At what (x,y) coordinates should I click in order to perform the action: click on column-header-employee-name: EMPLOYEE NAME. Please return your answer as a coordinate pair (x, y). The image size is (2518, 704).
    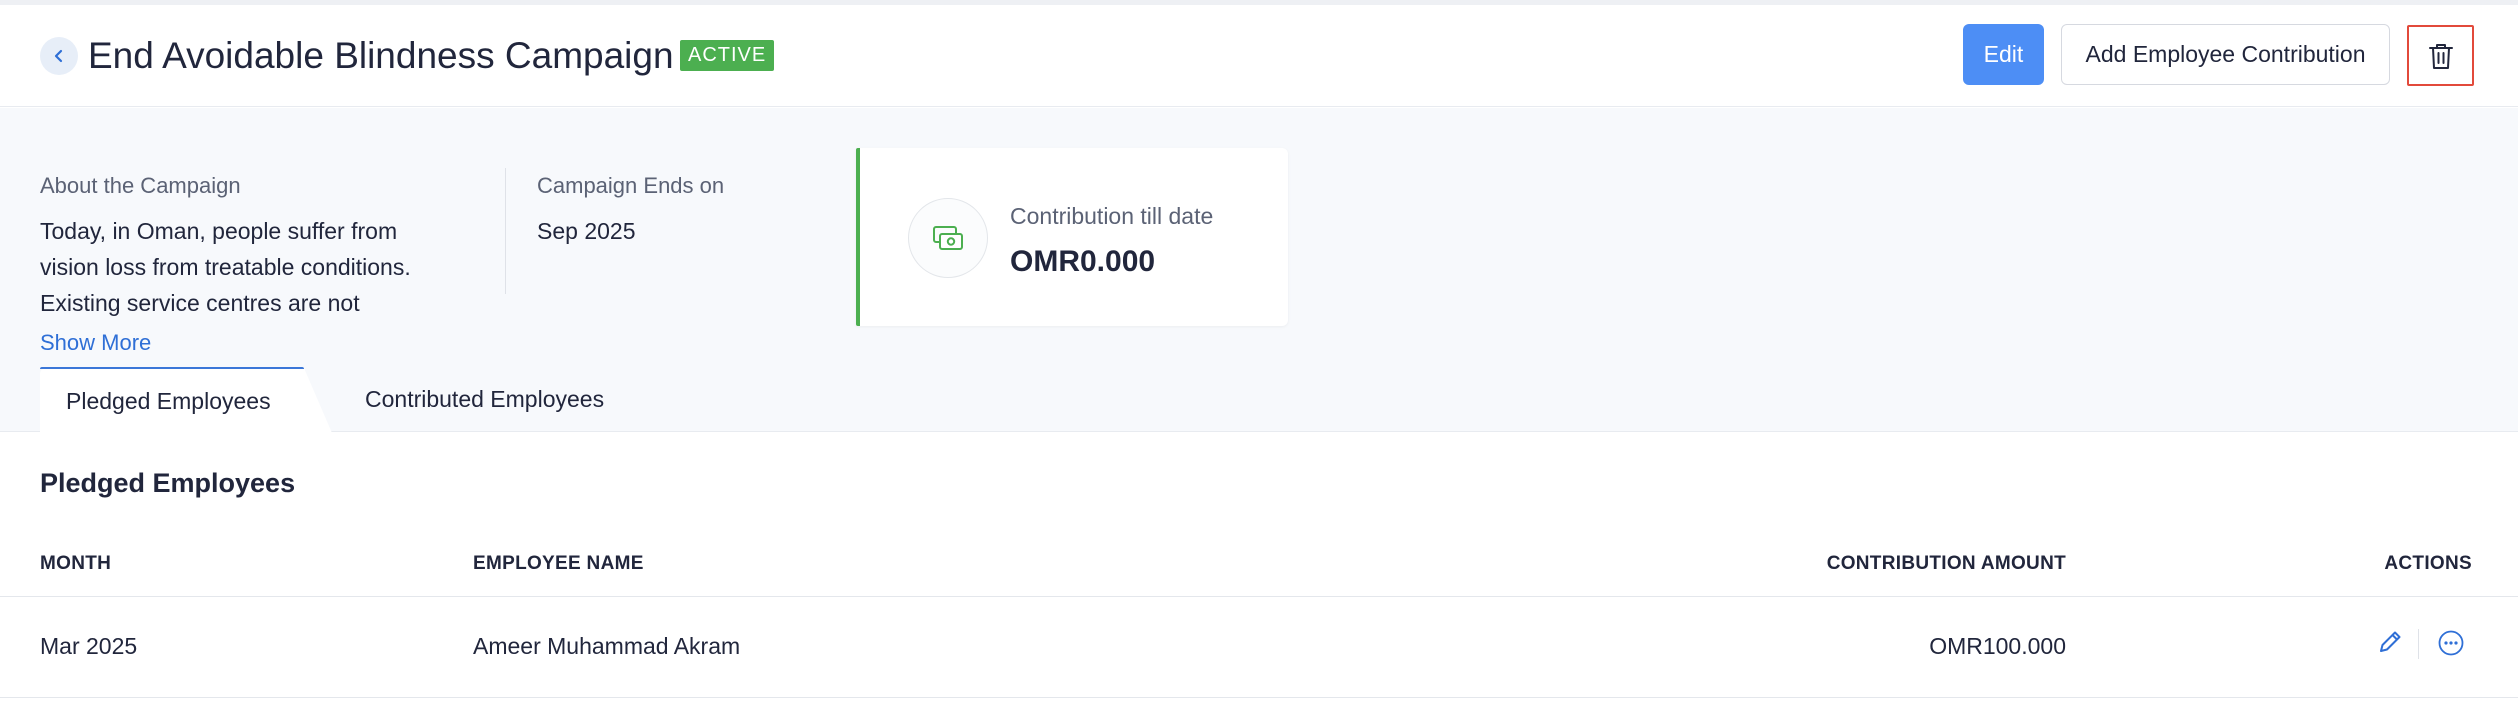
    Looking at the image, I should click on (558, 563).